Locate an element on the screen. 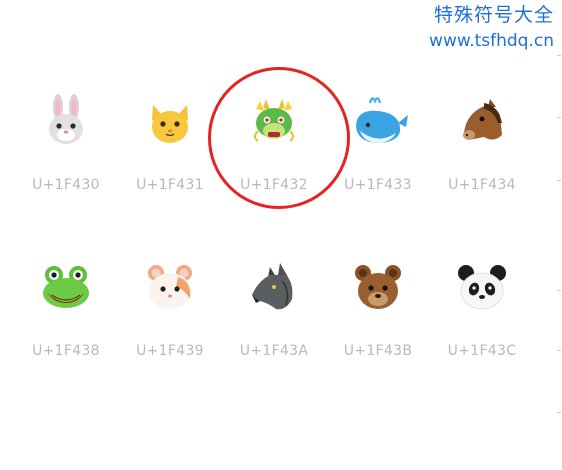 Image resolution: width=562 pixels, height=470 pixels. emoji-code: U+1F439 is located at coordinates (170, 351).